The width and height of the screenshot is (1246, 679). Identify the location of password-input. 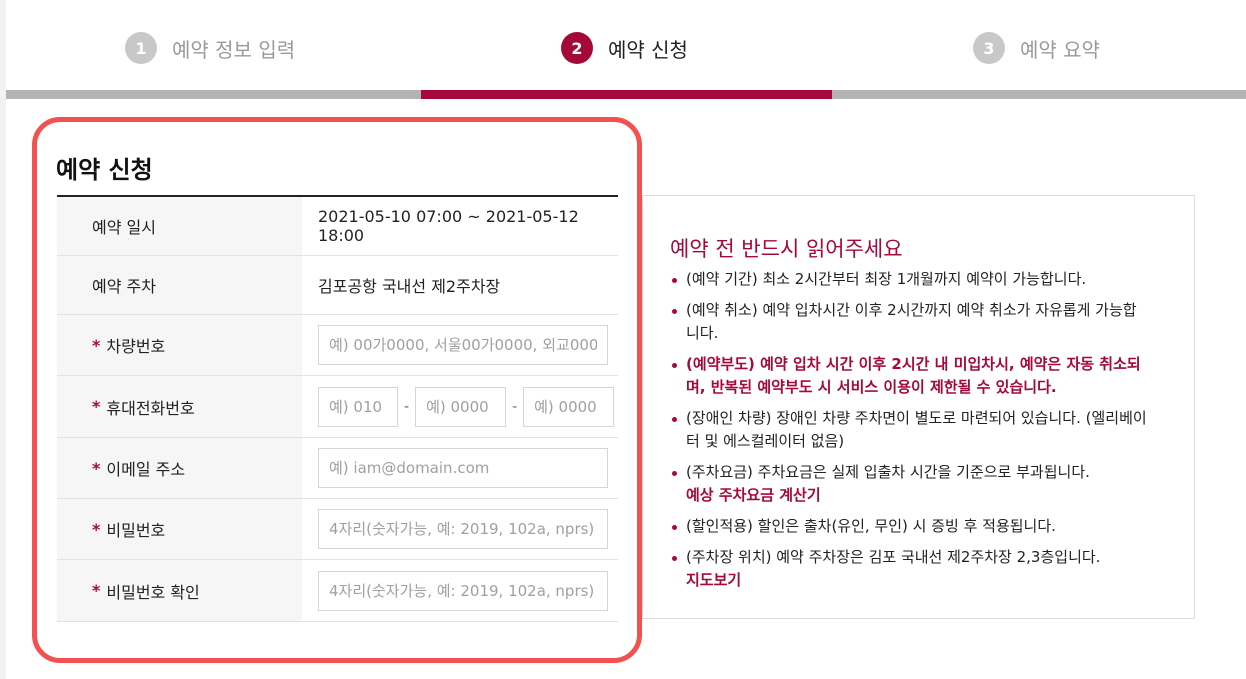
(463, 529).